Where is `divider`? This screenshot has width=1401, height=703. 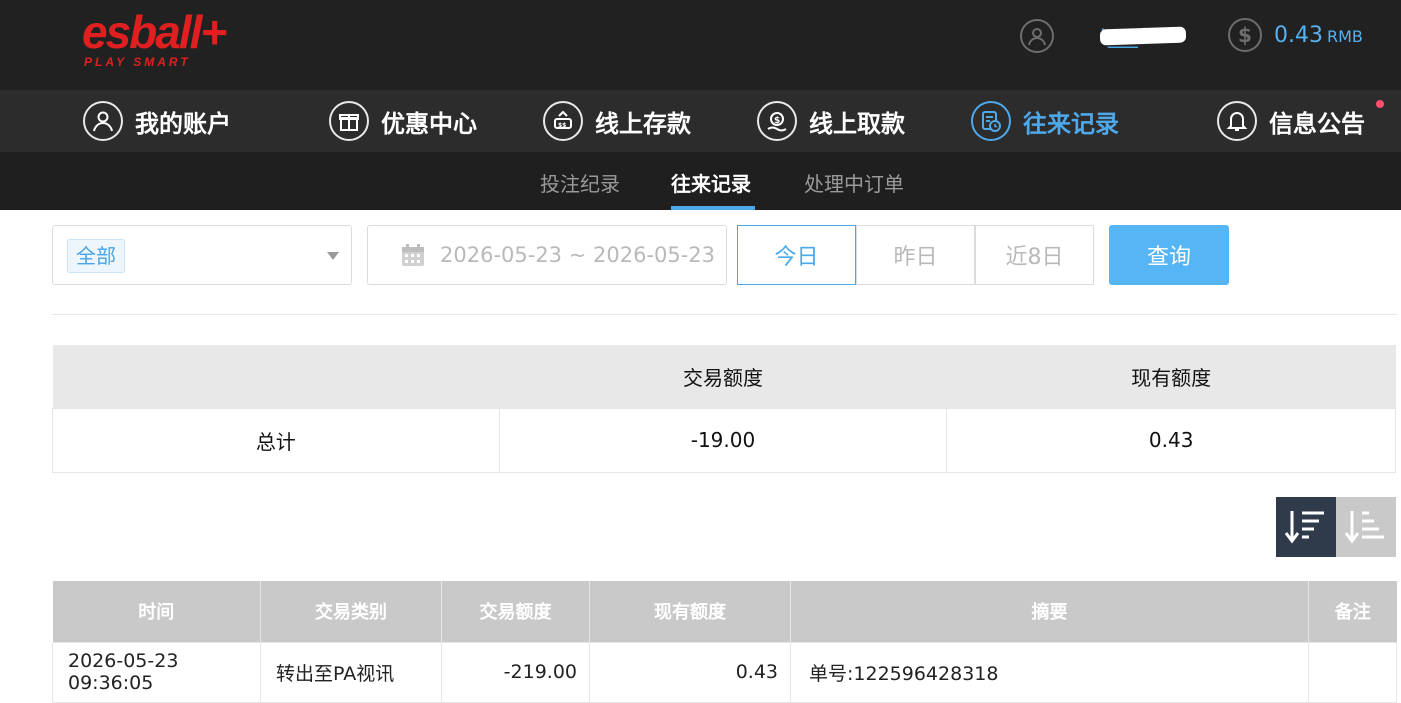
divider is located at coordinates (724, 314).